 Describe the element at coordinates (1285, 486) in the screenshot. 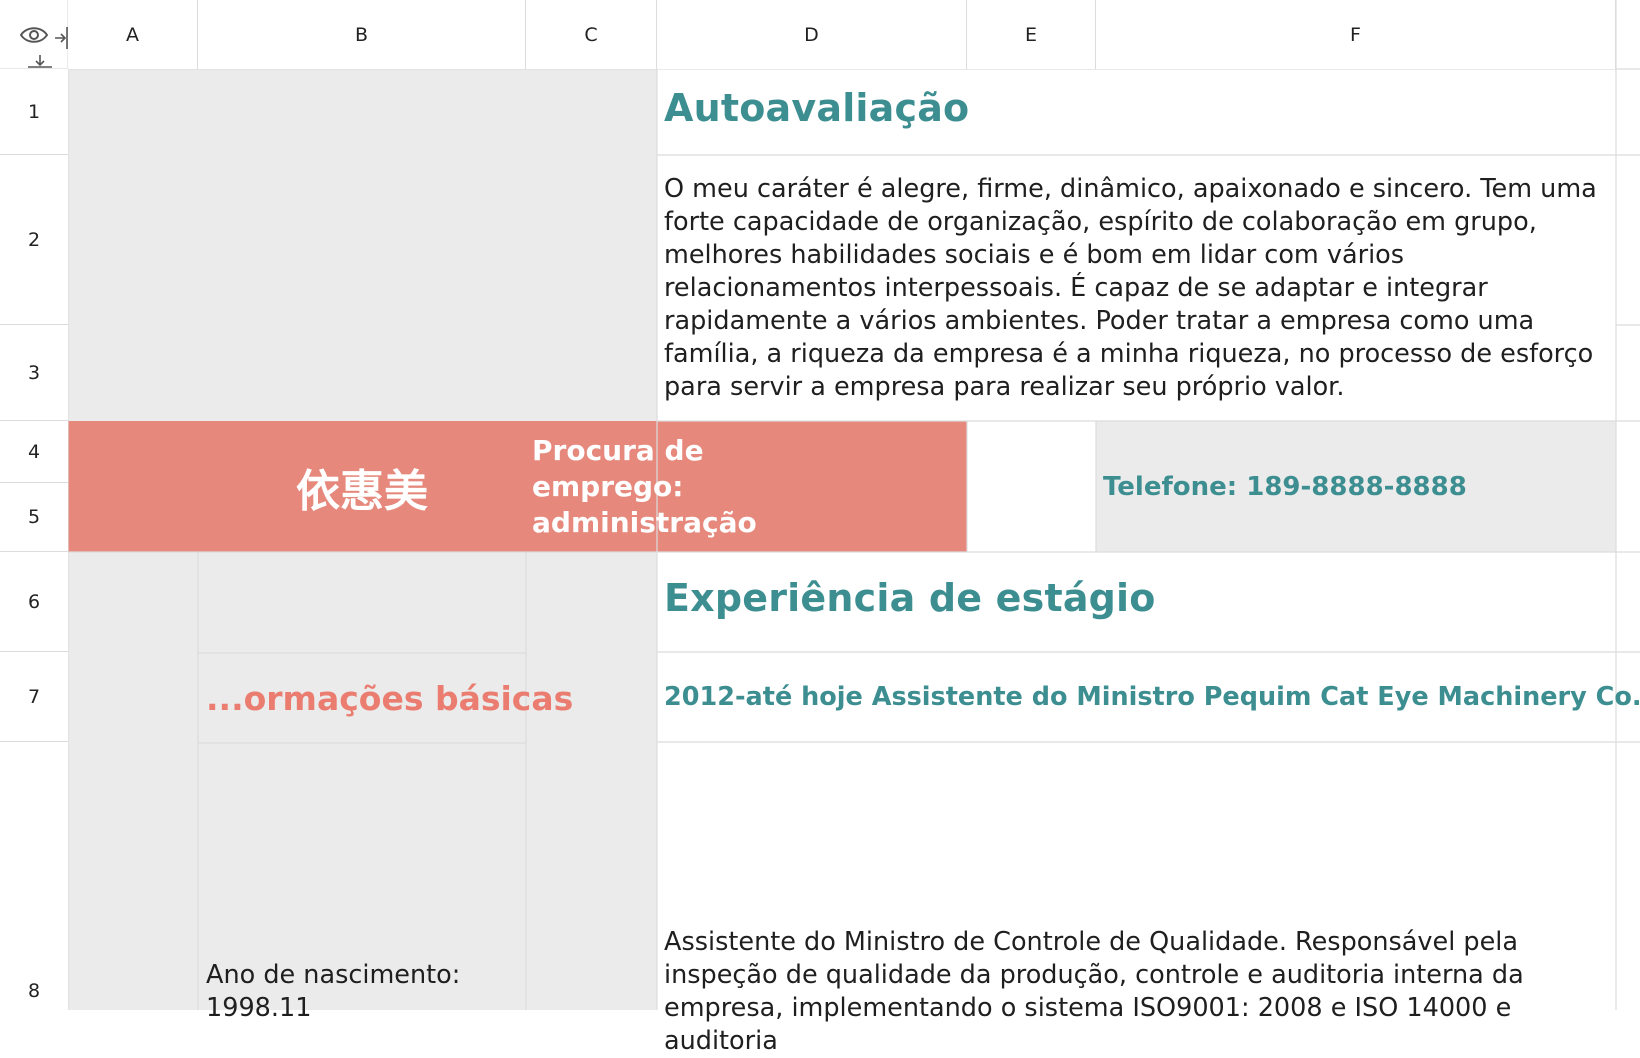

I see `phone-text: Telefone: 189-8888-8888` at that location.